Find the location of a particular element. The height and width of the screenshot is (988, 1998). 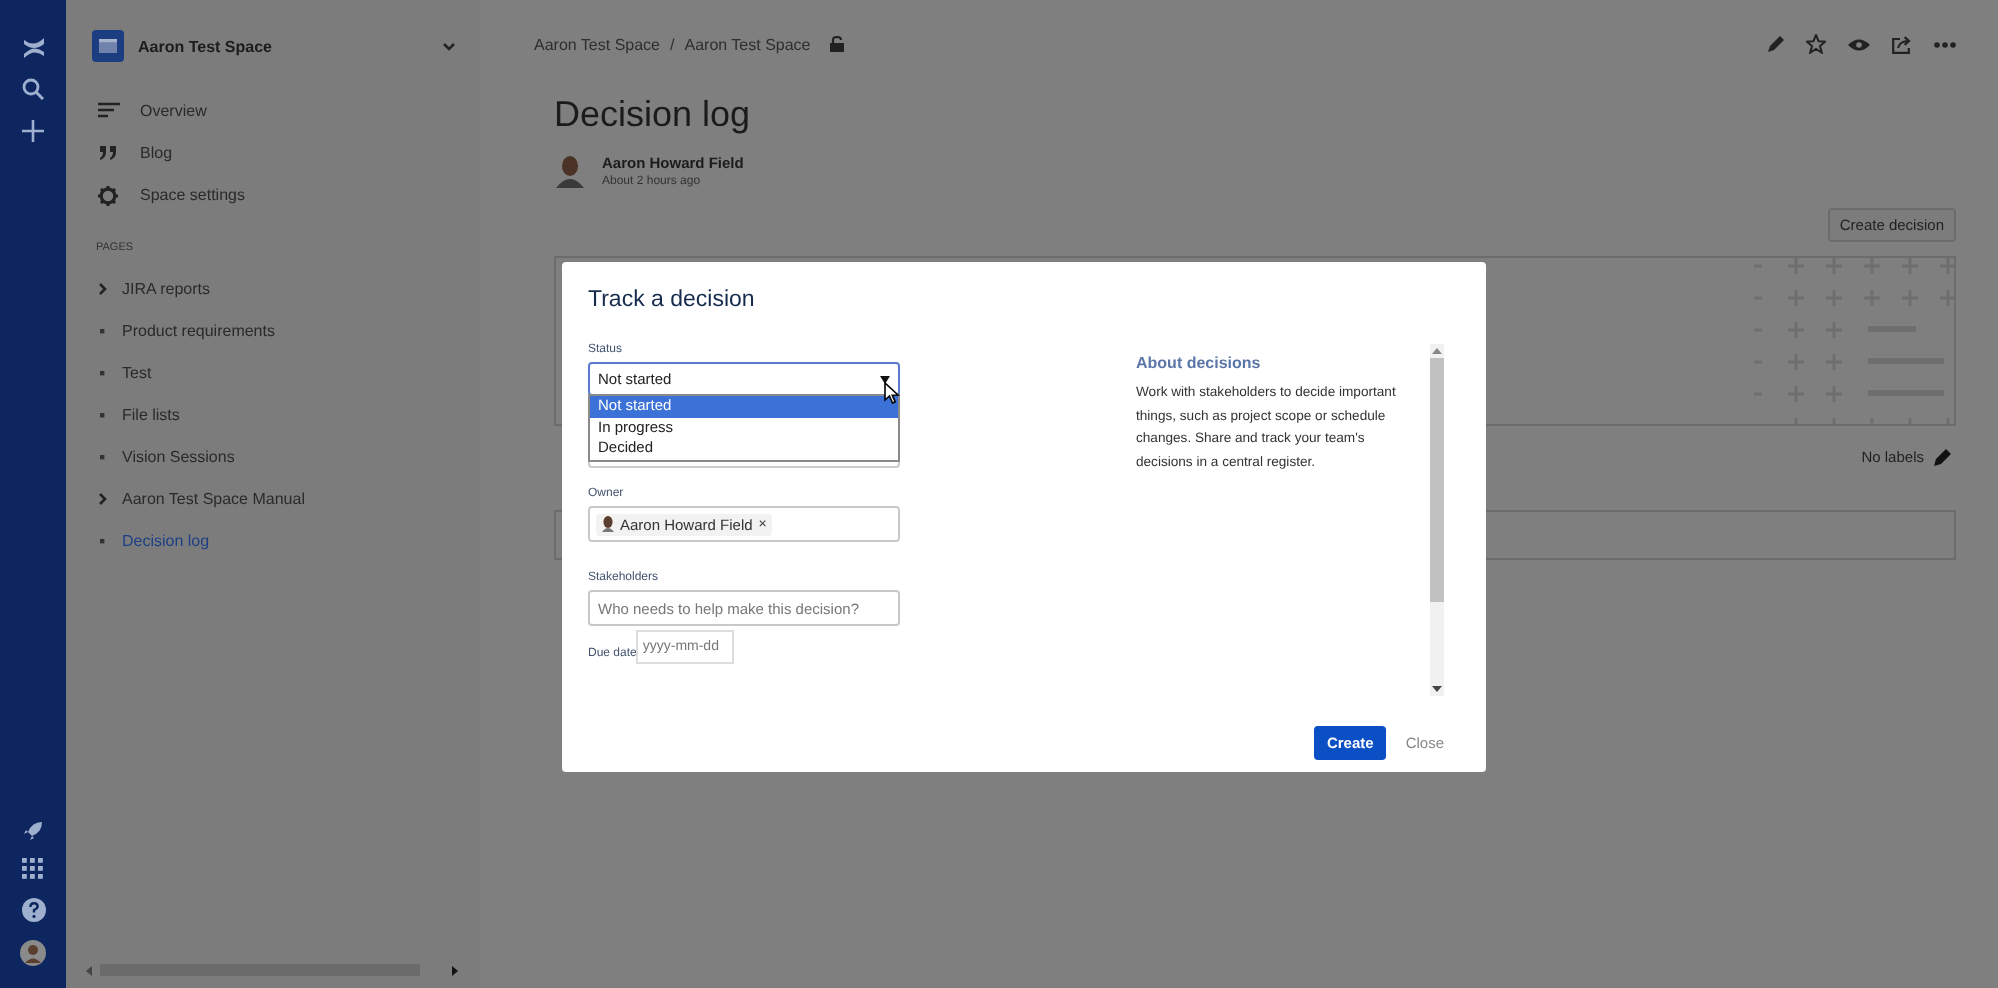

space-name: Aaron Test Space is located at coordinates (290, 46).